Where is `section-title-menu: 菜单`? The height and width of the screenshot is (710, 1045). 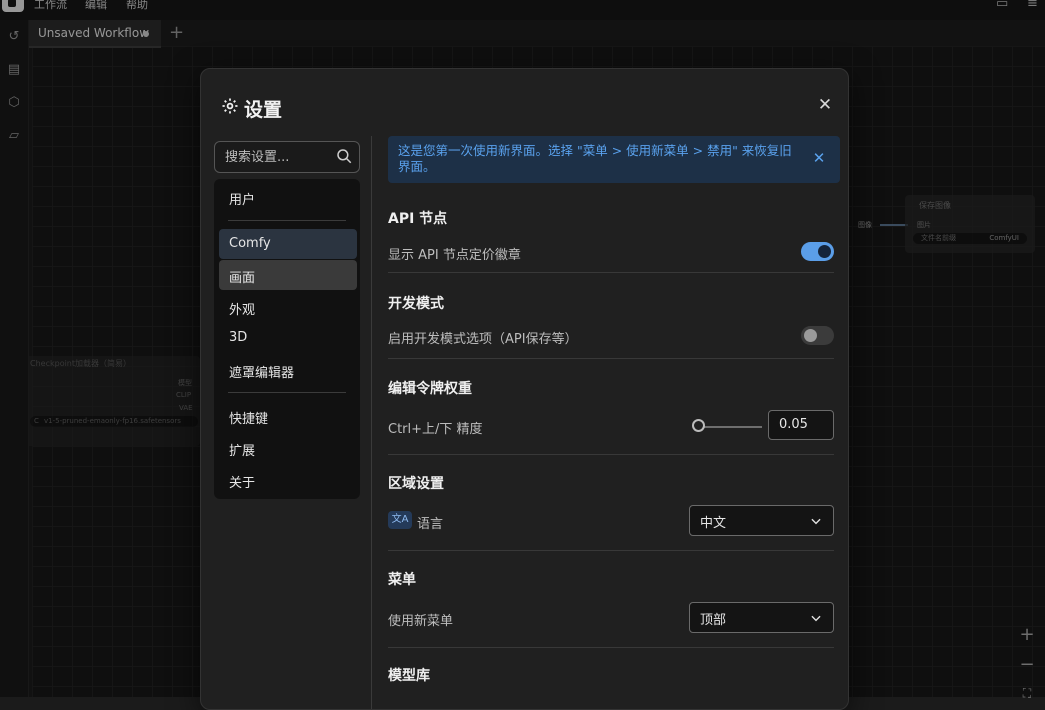 section-title-menu: 菜单 is located at coordinates (402, 580).